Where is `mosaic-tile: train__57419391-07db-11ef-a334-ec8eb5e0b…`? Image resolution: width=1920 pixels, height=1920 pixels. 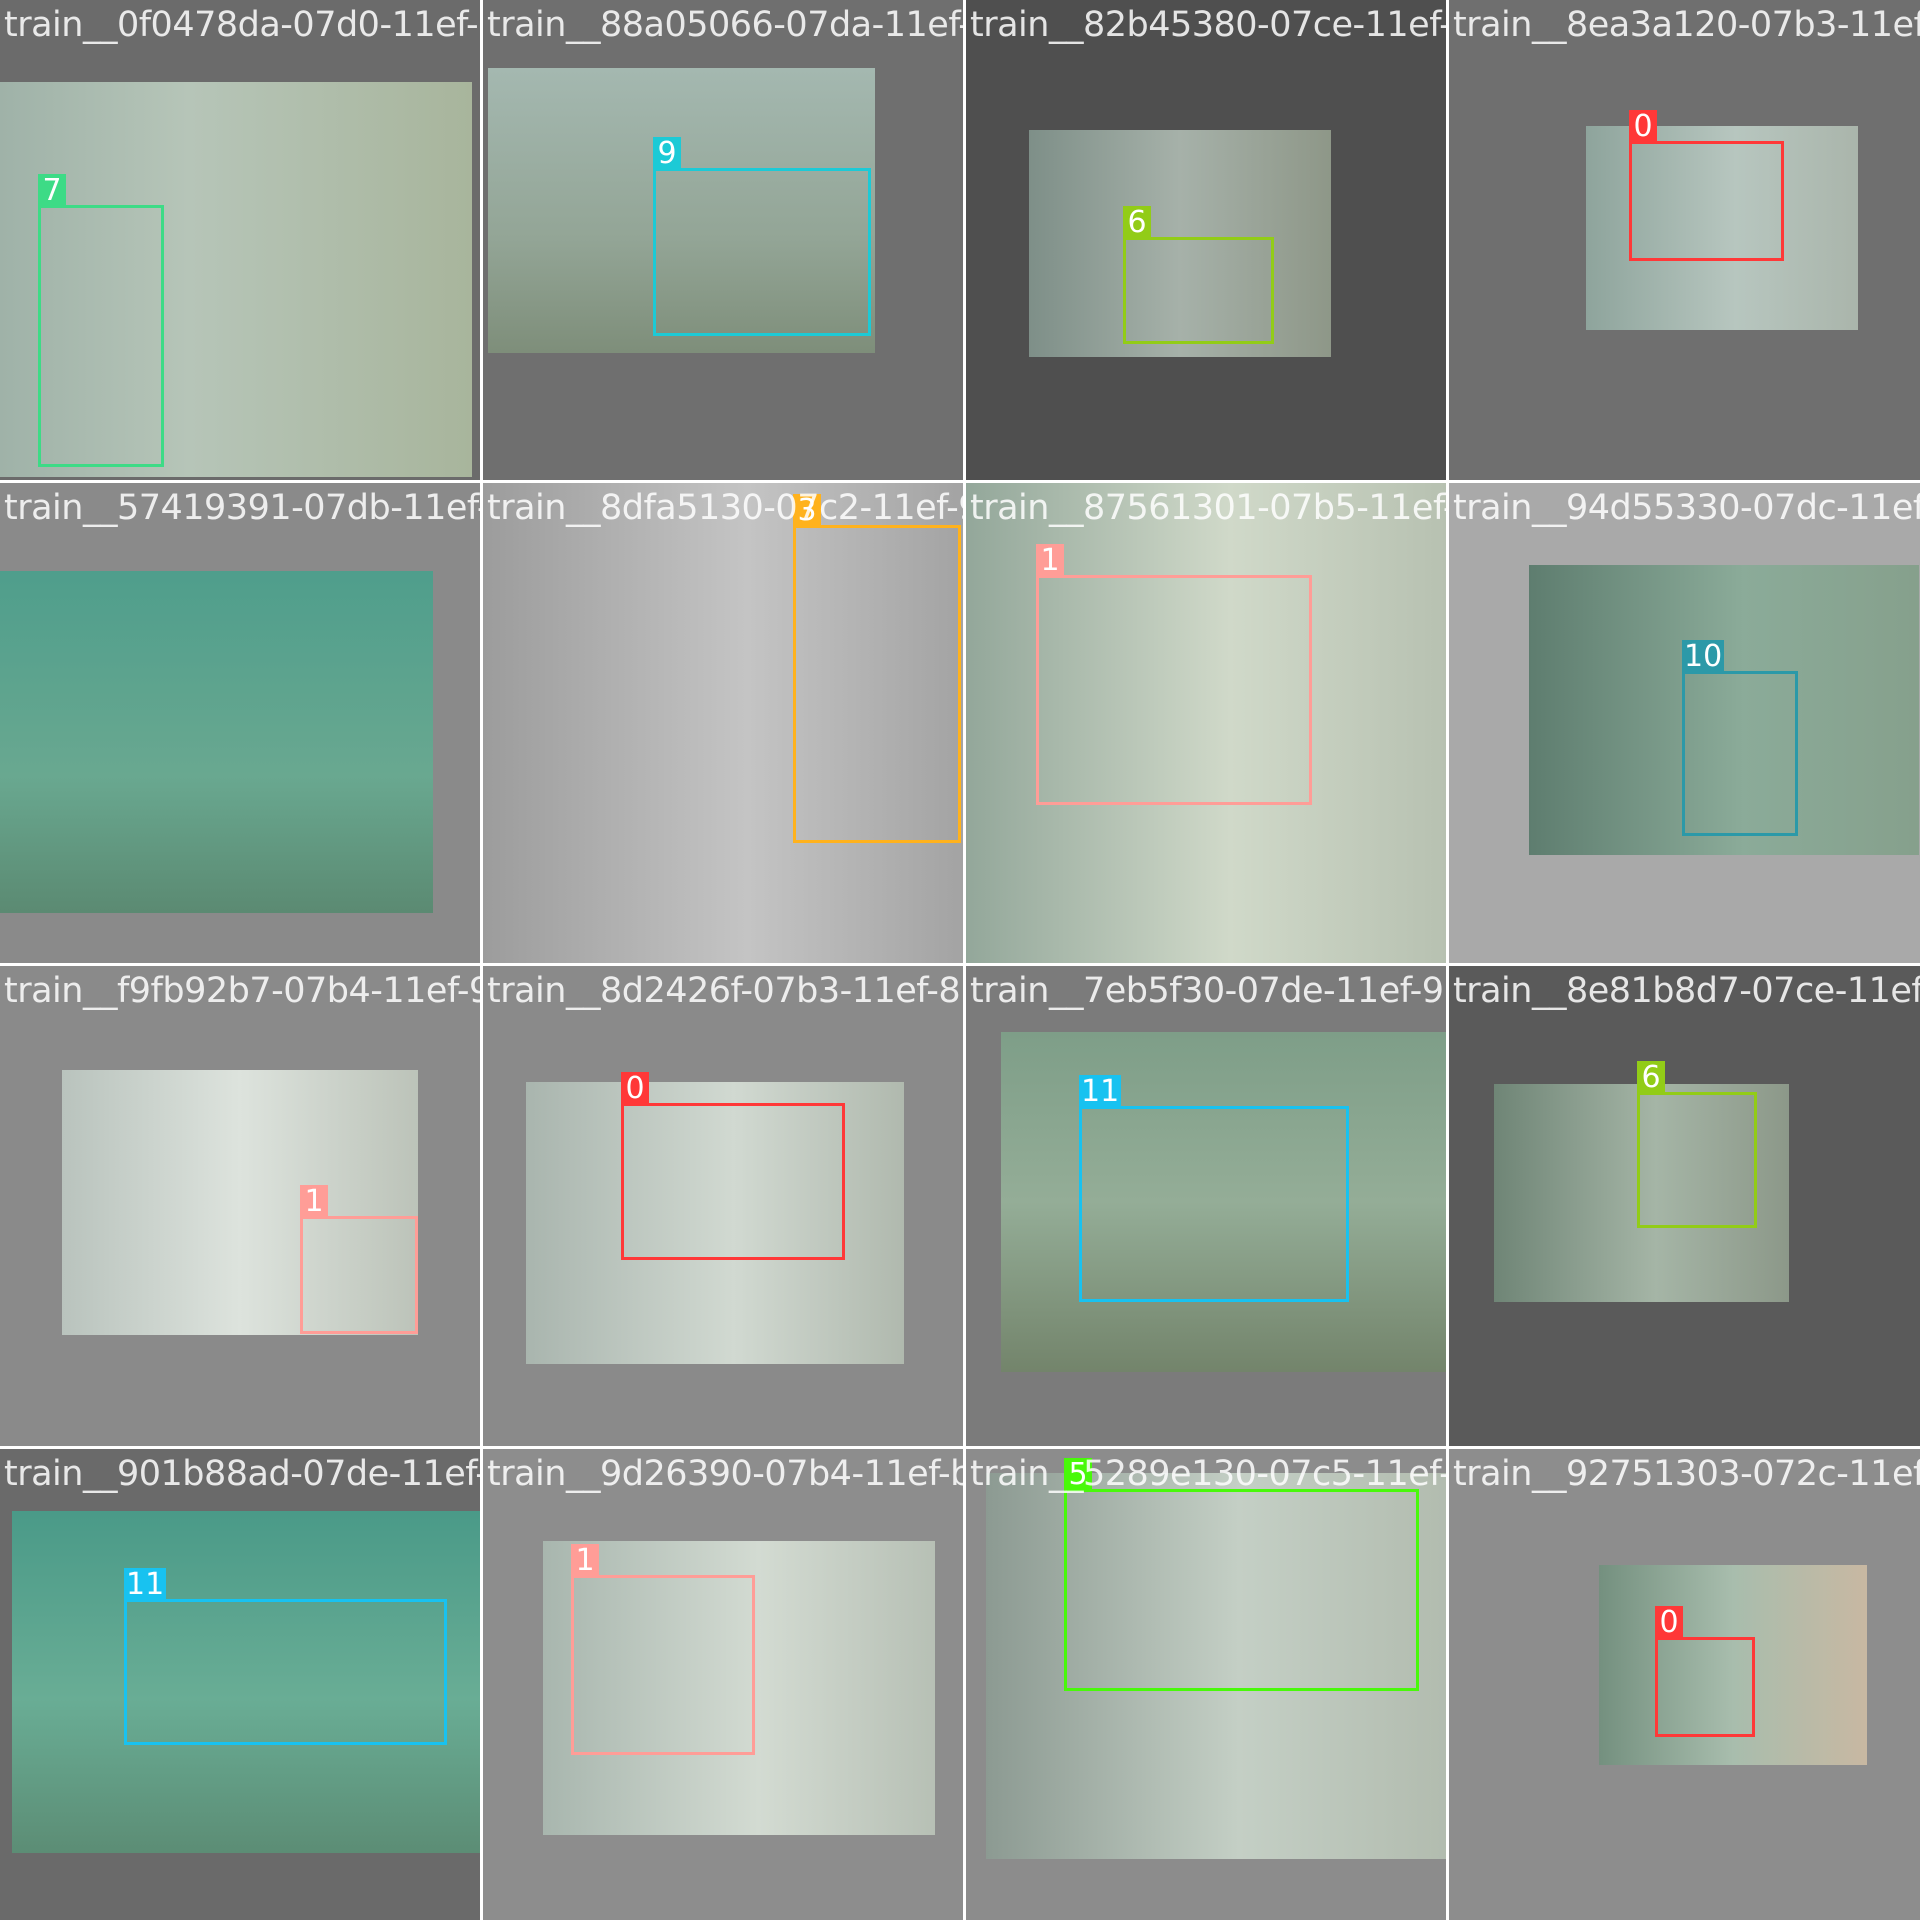 mosaic-tile: train__57419391-07db-11ef-a334-ec8eb5e0b… is located at coordinates (240, 723).